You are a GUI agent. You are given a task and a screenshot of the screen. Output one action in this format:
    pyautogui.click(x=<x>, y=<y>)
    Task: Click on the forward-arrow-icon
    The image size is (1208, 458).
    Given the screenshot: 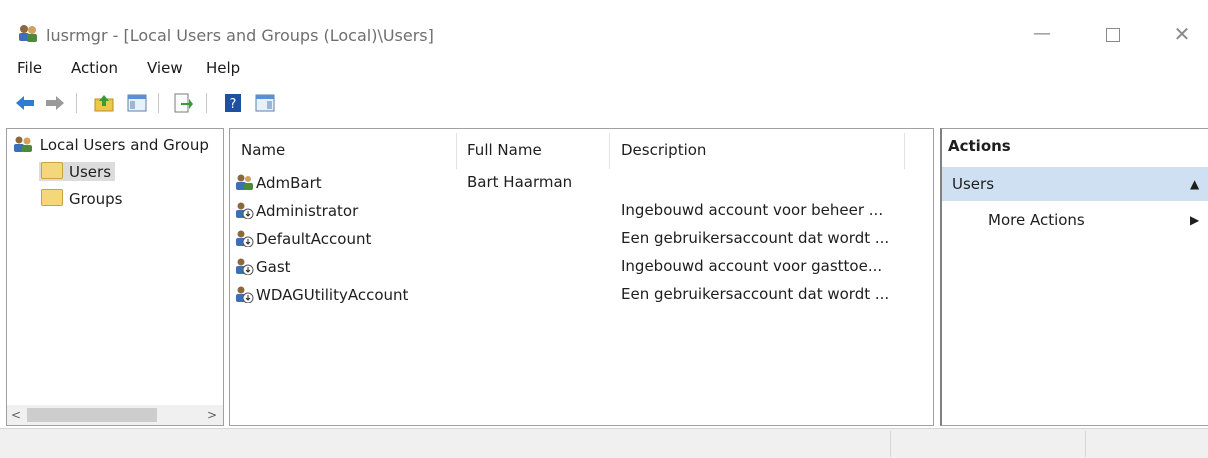 What is the action you would take?
    pyautogui.click(x=55, y=103)
    